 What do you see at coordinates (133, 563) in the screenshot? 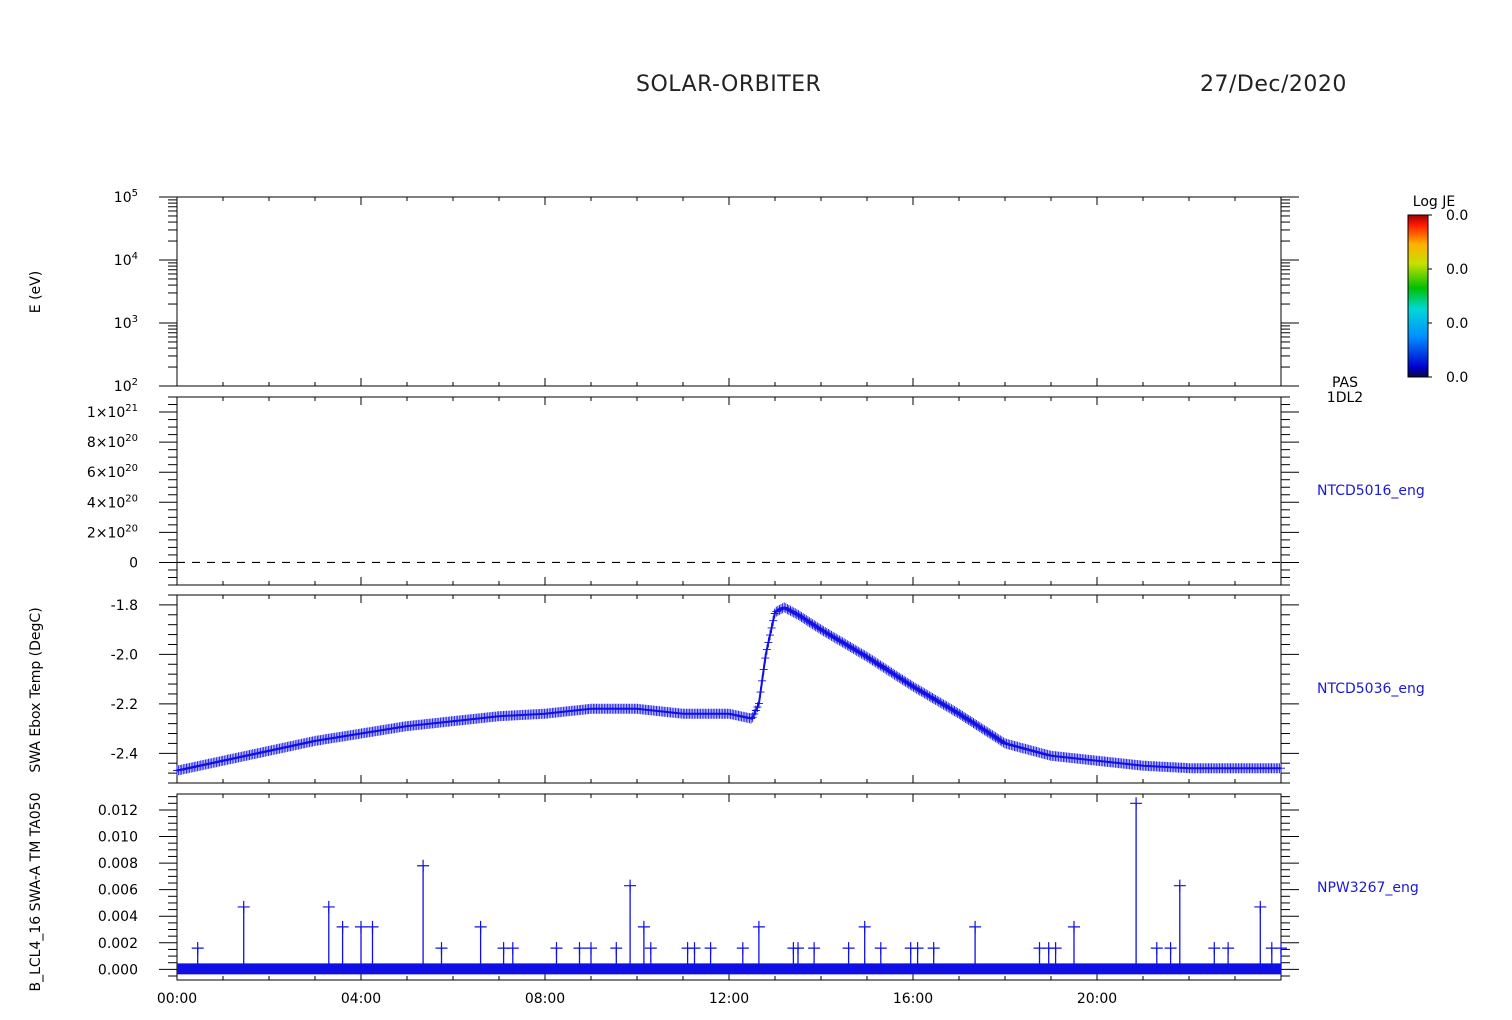
I see `y-tick-label: 0` at bounding box center [133, 563].